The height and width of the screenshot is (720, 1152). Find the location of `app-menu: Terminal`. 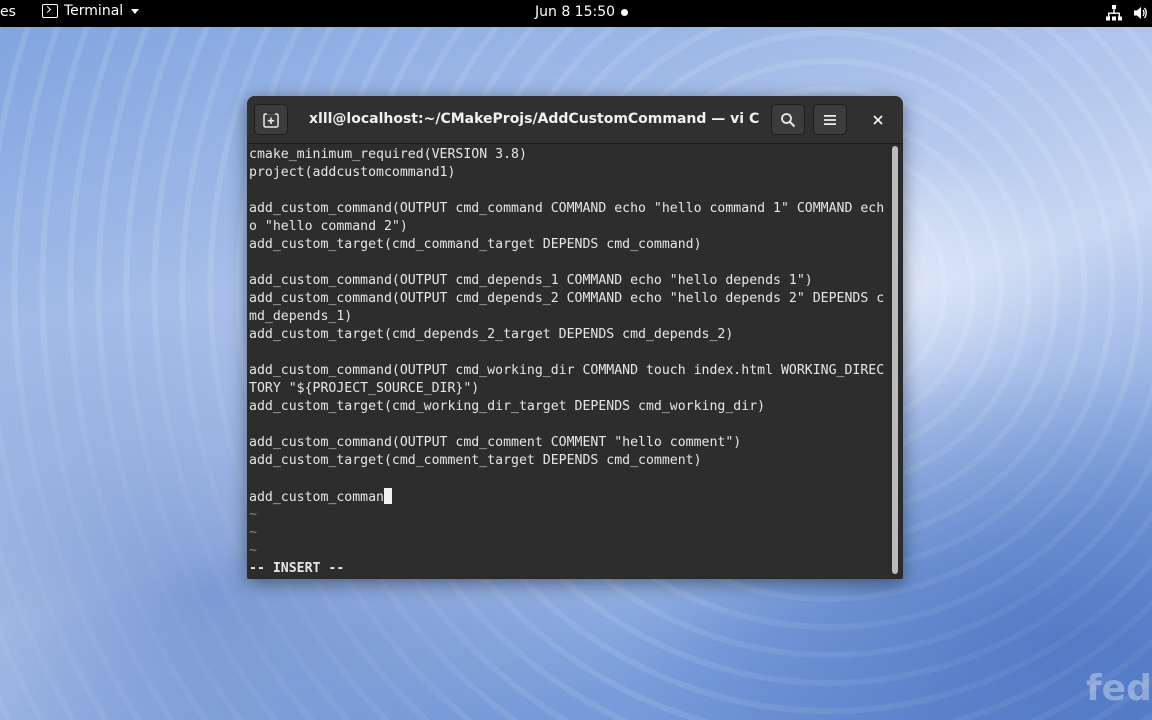

app-menu: Terminal is located at coordinates (91, 11).